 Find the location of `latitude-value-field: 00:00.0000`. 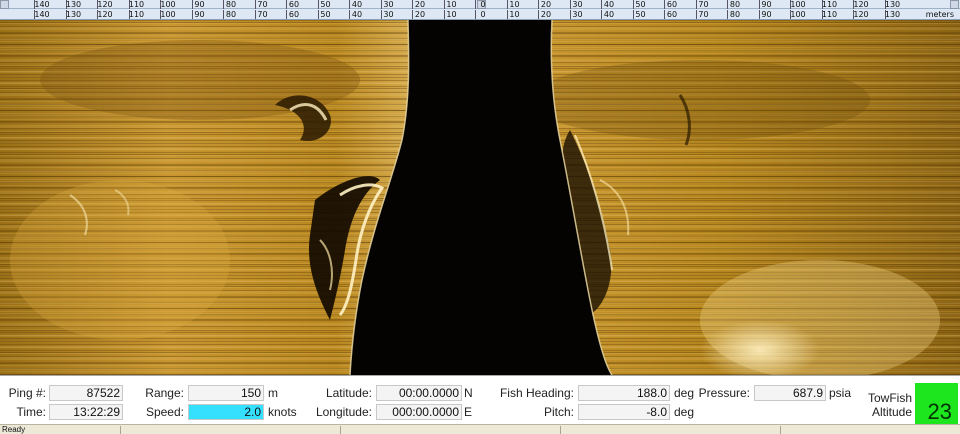

latitude-value-field: 00:00.0000 is located at coordinates (419, 393).